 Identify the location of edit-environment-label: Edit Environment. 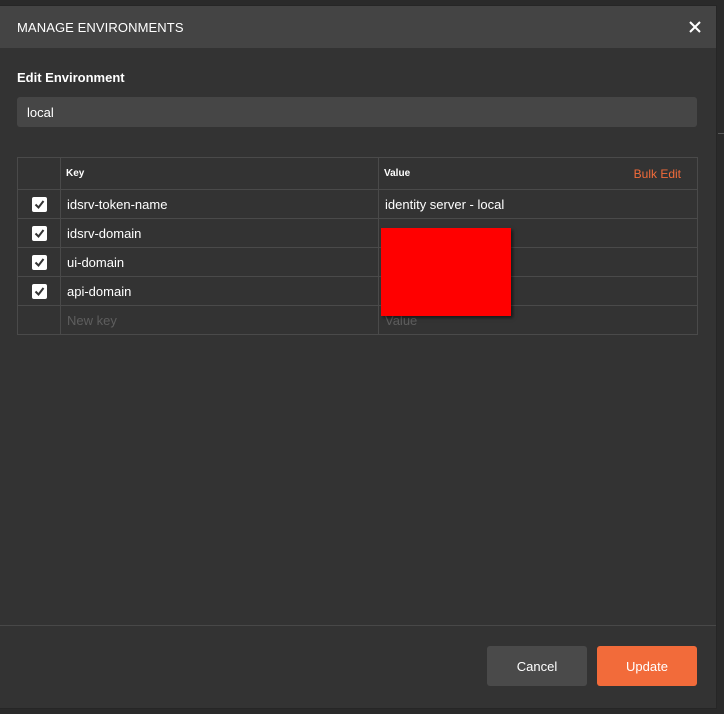
(71, 77).